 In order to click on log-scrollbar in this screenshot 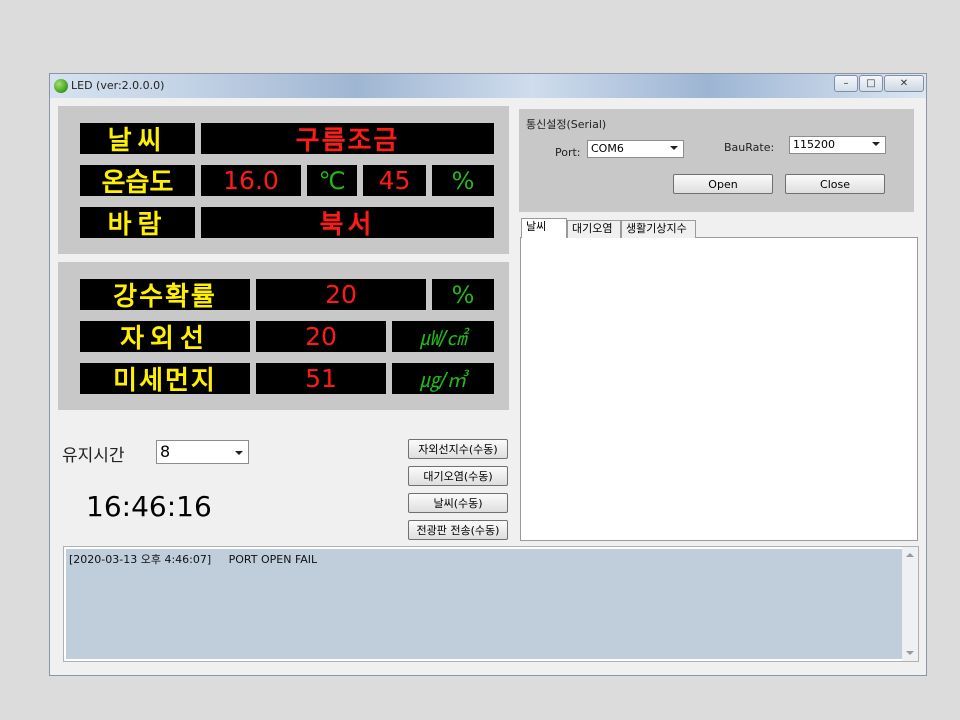, I will do `click(910, 604)`.